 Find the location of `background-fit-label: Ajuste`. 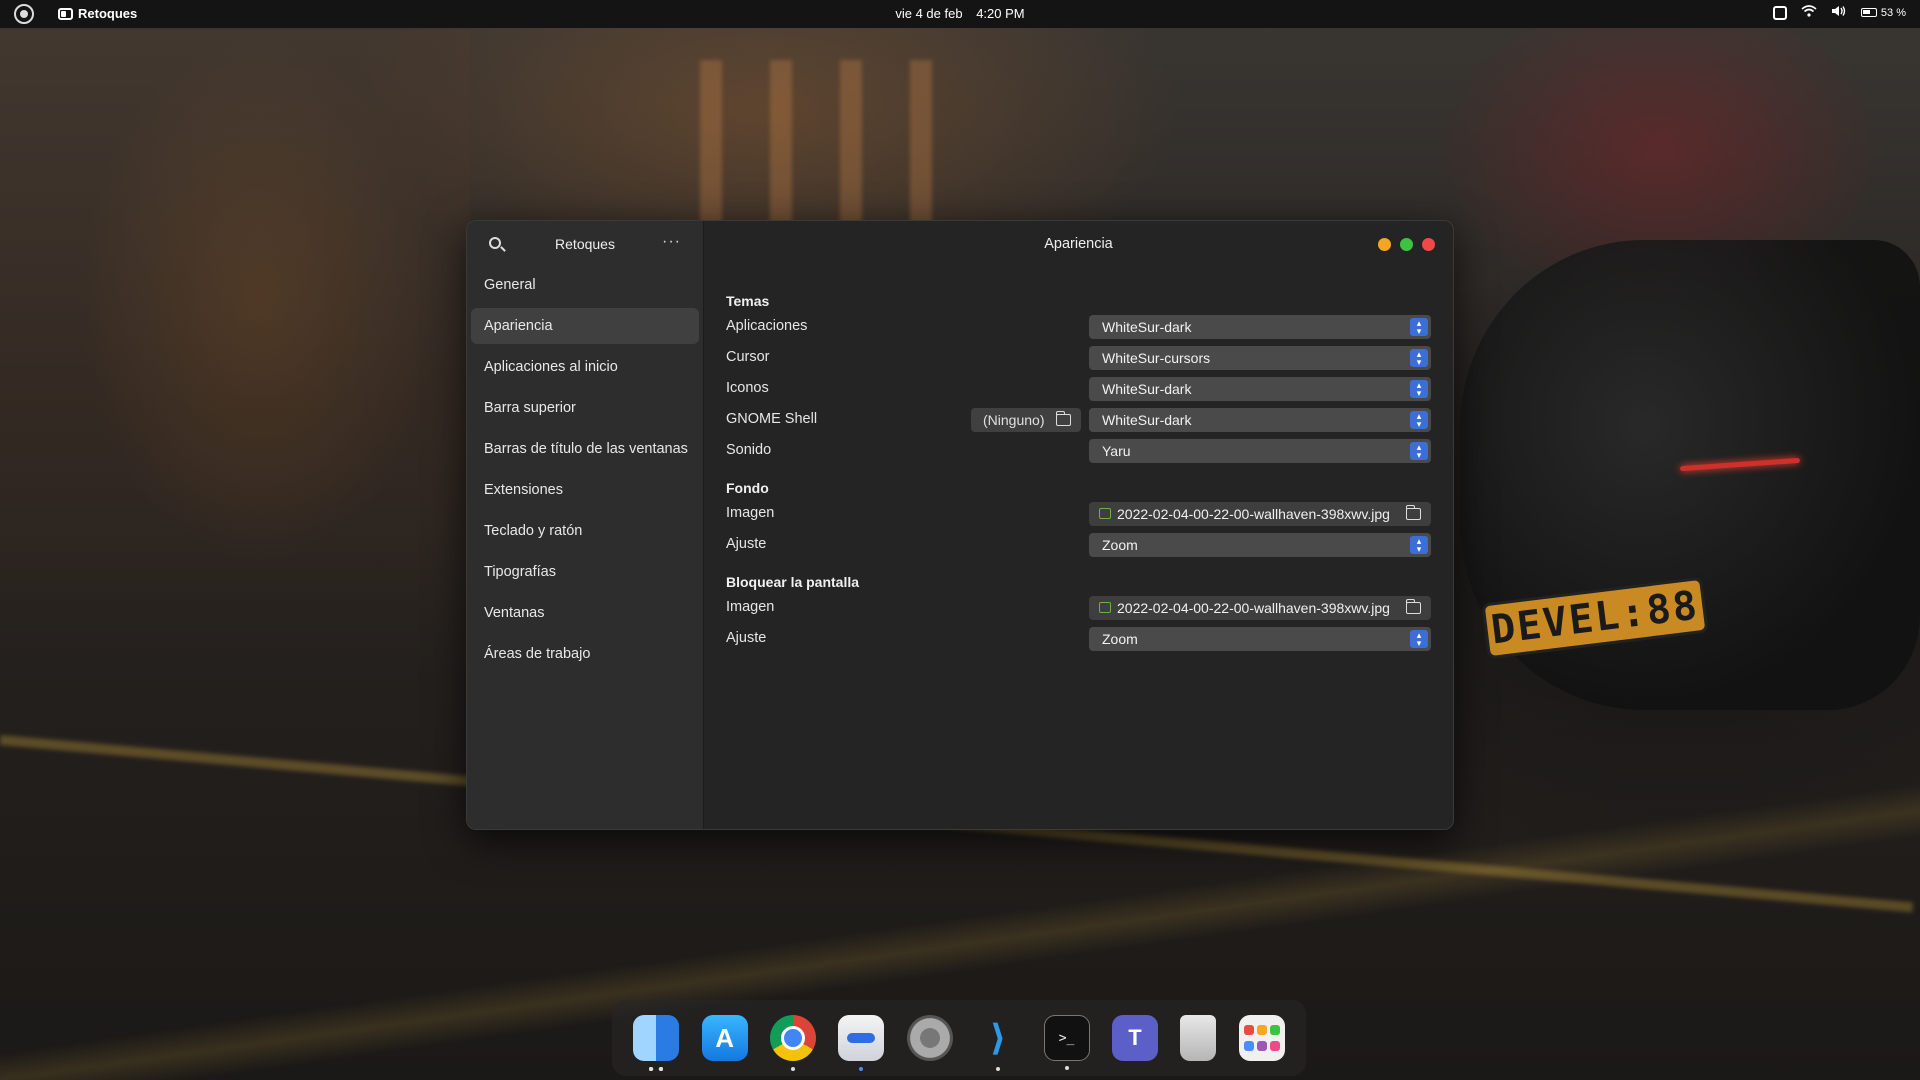

background-fit-label: Ajuste is located at coordinates (746, 544).